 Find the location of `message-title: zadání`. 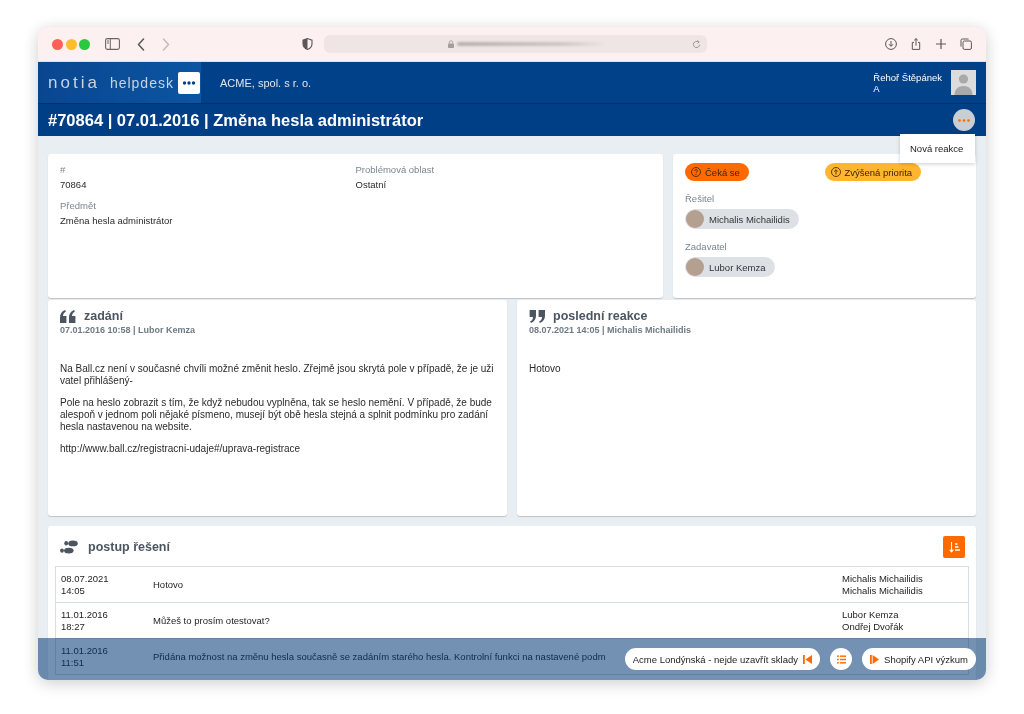

message-title: zadání is located at coordinates (103, 316).